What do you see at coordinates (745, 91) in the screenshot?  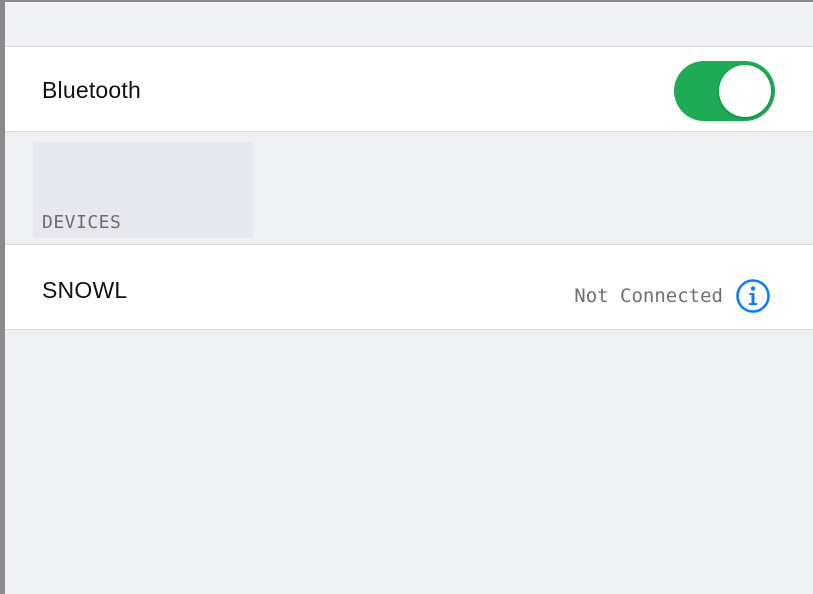 I see `toggle-knob` at bounding box center [745, 91].